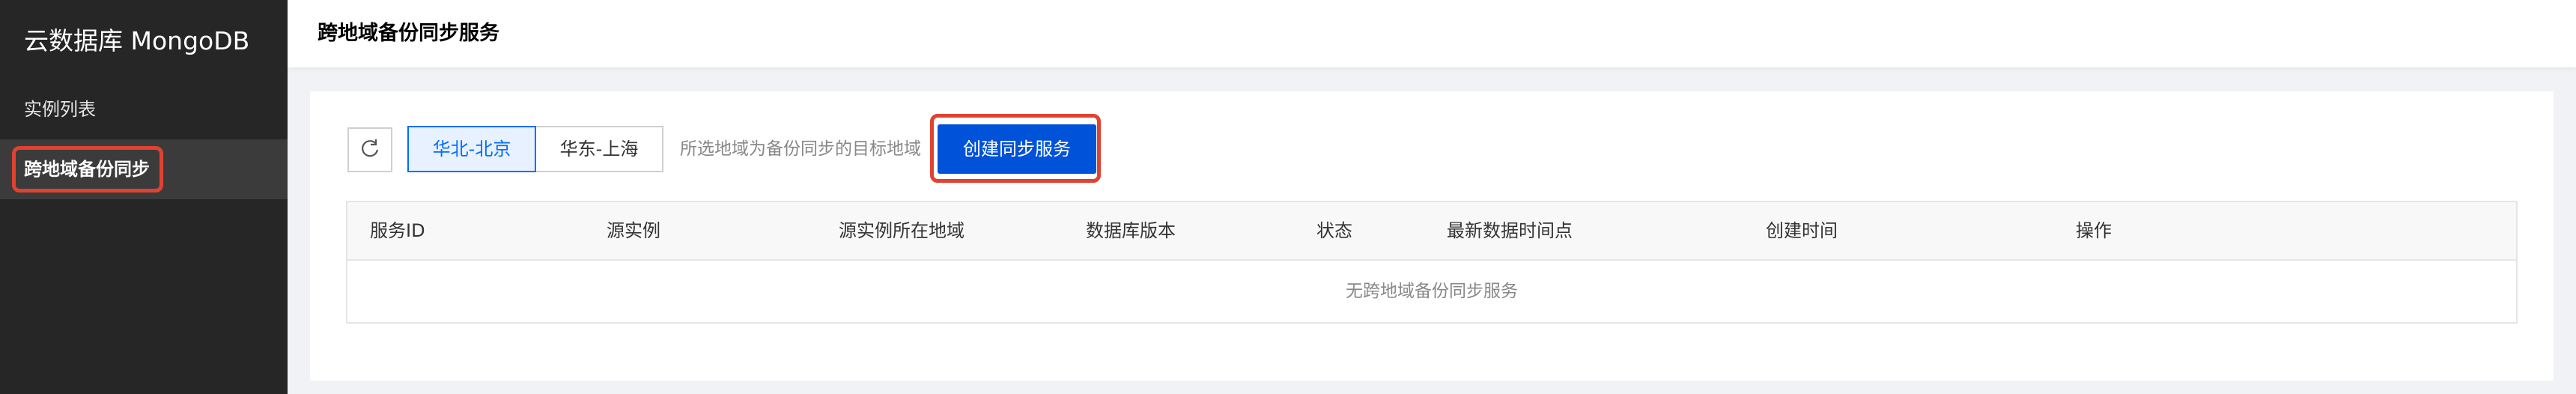 The height and width of the screenshot is (394, 2576). What do you see at coordinates (599, 149) in the screenshot?
I see `region-tab-shanghai: 华东-上海` at bounding box center [599, 149].